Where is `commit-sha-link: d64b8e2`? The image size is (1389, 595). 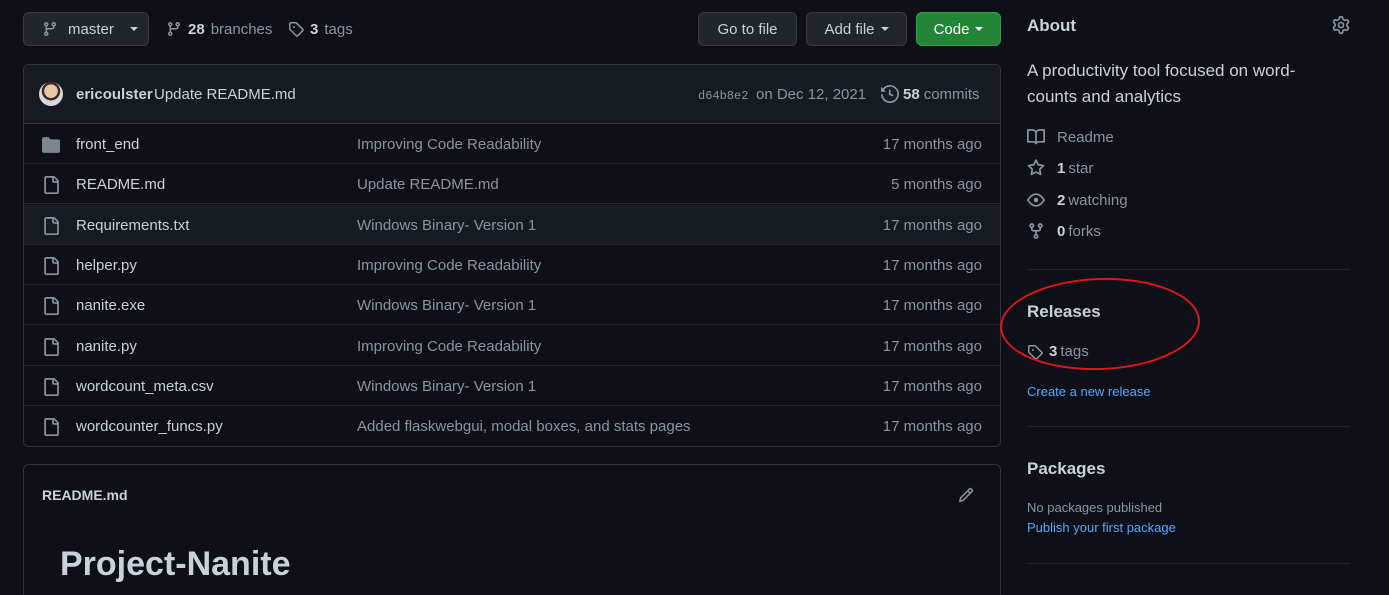
commit-sha-link: d64b8e2 is located at coordinates (723, 96).